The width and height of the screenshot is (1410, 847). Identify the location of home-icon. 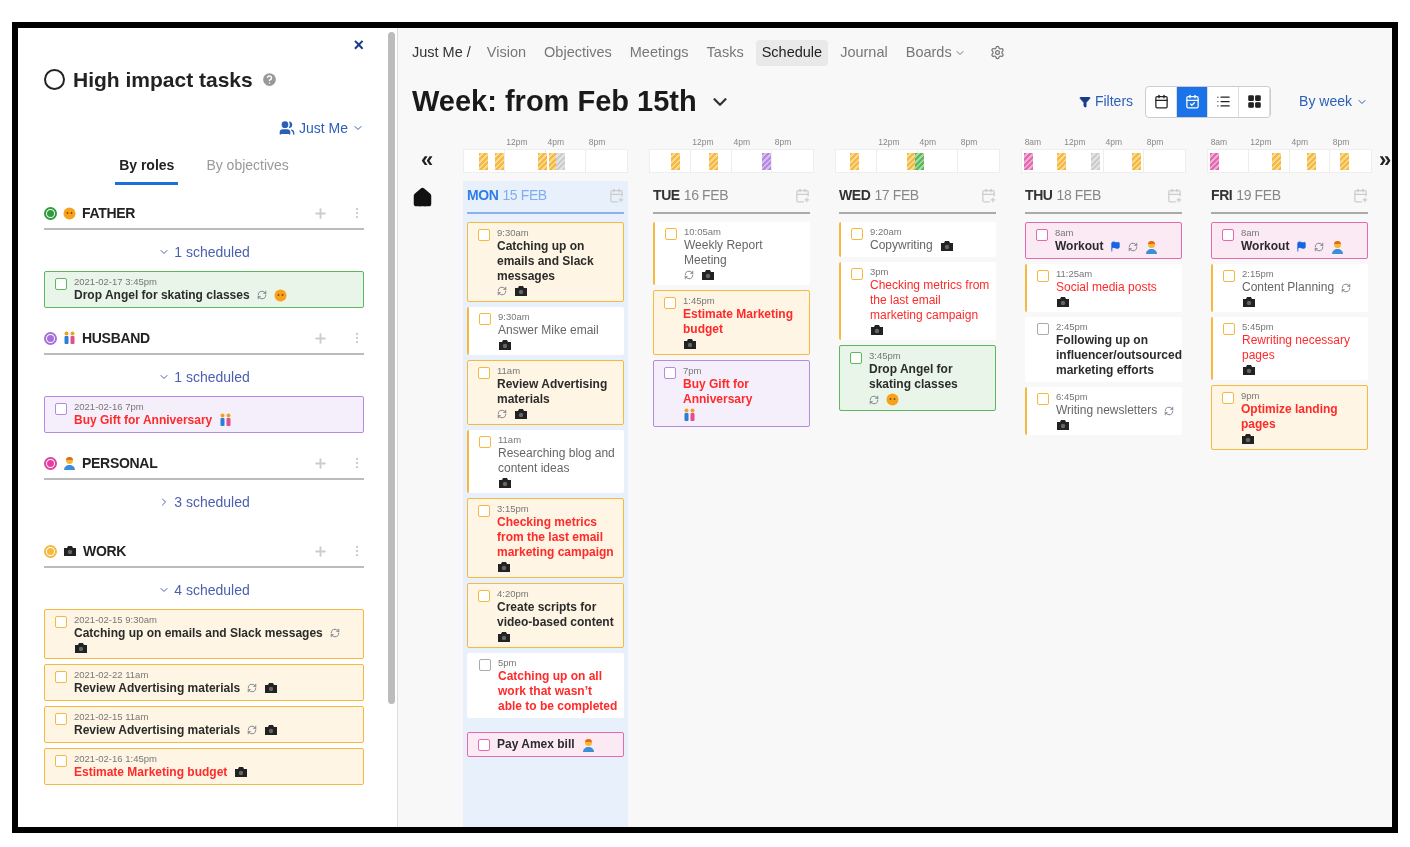
(422, 198).